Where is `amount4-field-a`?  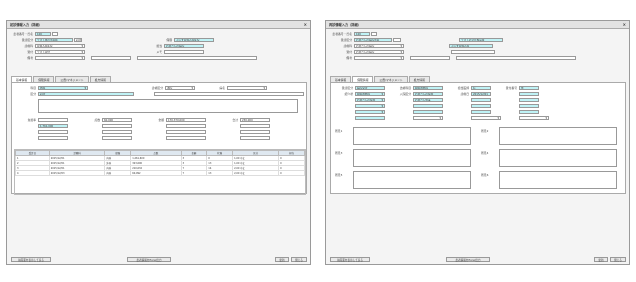
amount4-field-a is located at coordinates (53, 138).